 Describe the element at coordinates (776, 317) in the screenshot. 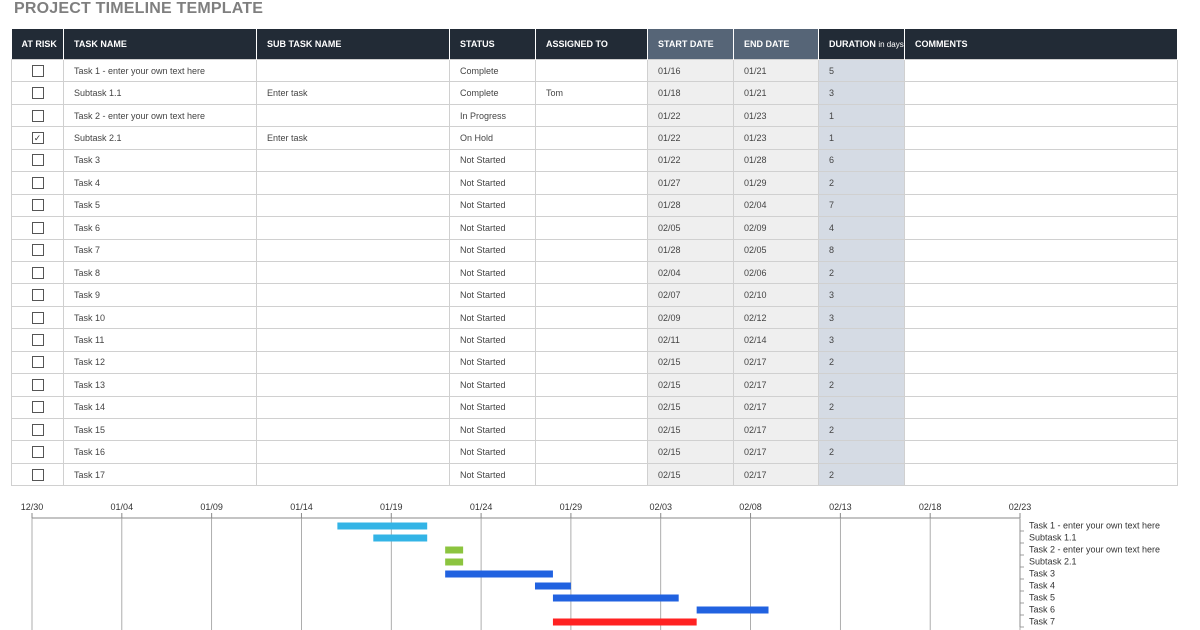

I see `end-date-cell: 02/12` at that location.